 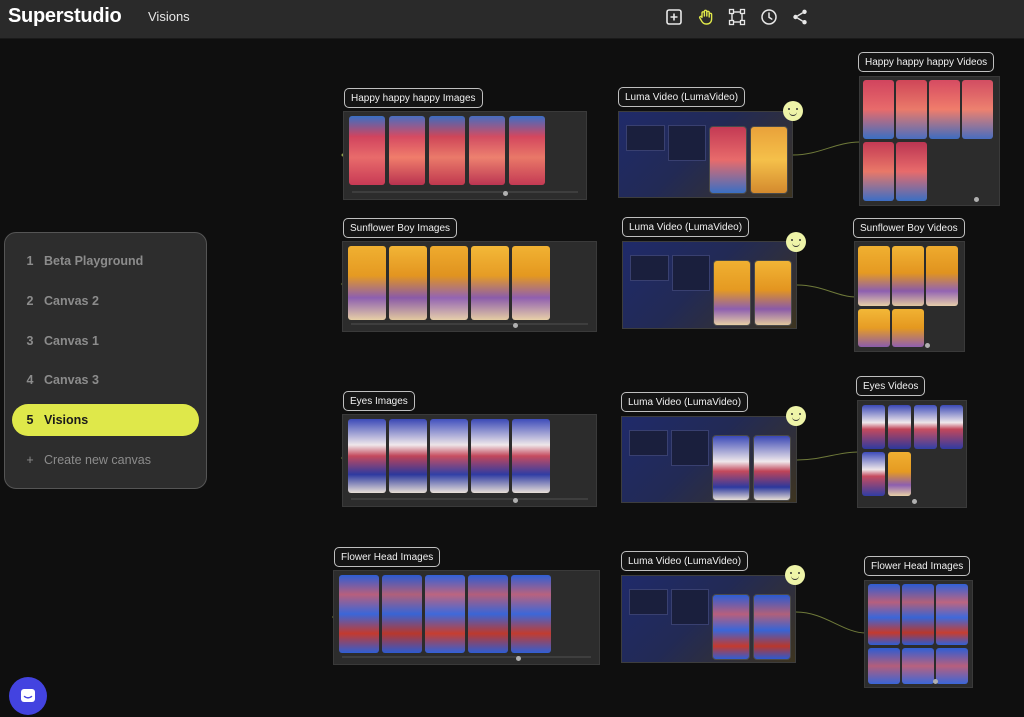 I want to click on share-icon, so click(x=800, y=17).